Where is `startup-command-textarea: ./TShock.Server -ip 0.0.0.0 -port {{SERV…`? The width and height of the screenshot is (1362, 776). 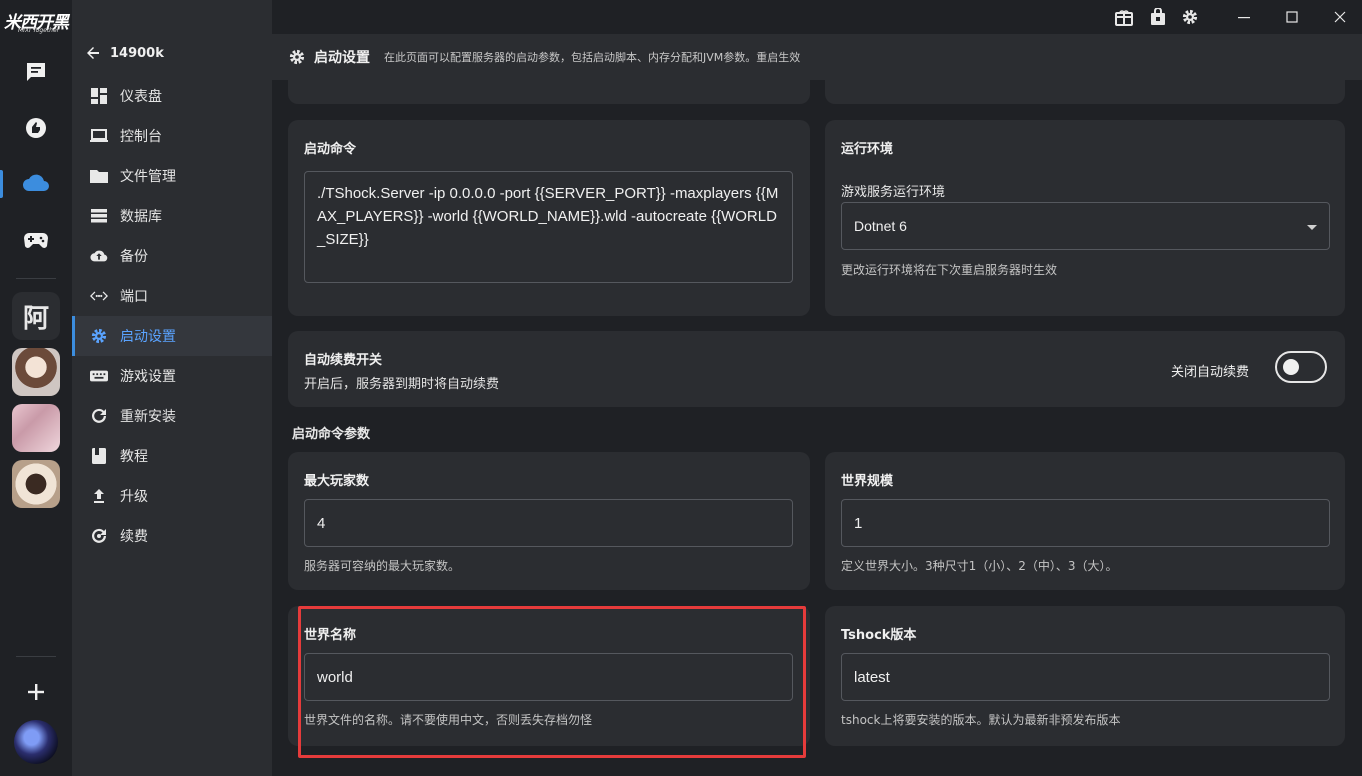 startup-command-textarea: ./TShock.Server -ip 0.0.0.0 -port {{SERV… is located at coordinates (548, 227).